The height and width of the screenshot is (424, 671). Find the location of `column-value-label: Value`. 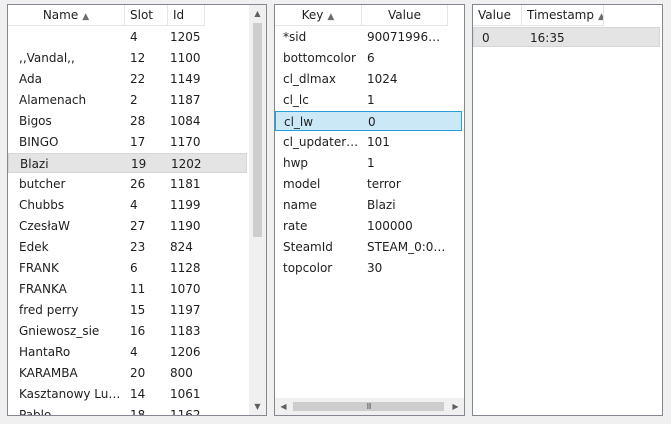

column-value-label: Value is located at coordinates (494, 15).